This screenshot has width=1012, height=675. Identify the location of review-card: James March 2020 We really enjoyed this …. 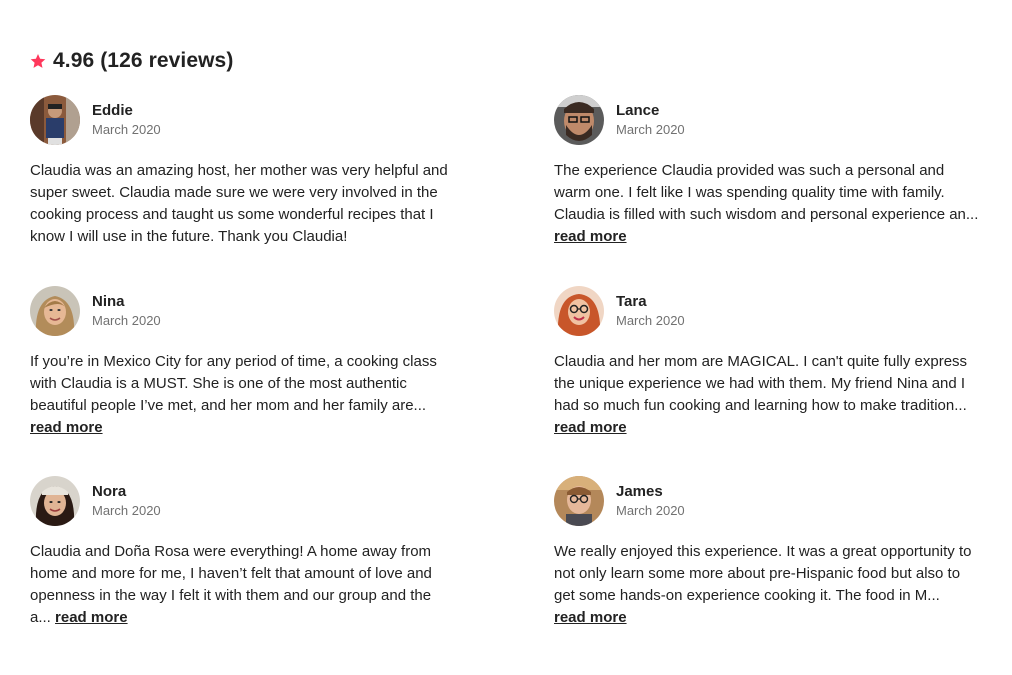
(766, 552).